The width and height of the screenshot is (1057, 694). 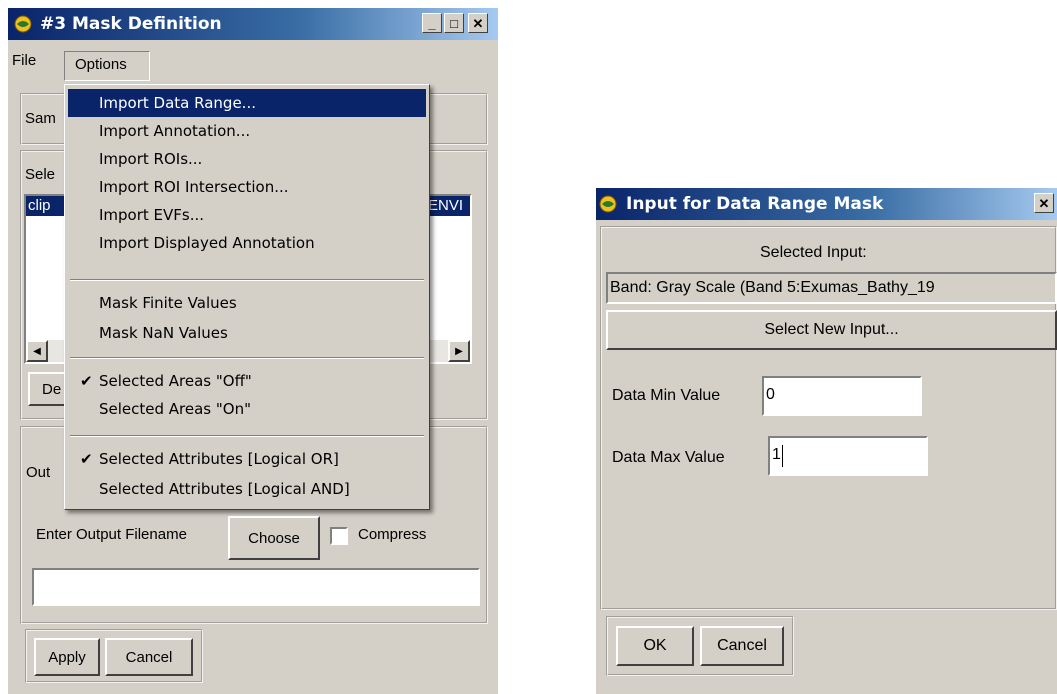 What do you see at coordinates (392, 534) in the screenshot?
I see `compress-label: Compress` at bounding box center [392, 534].